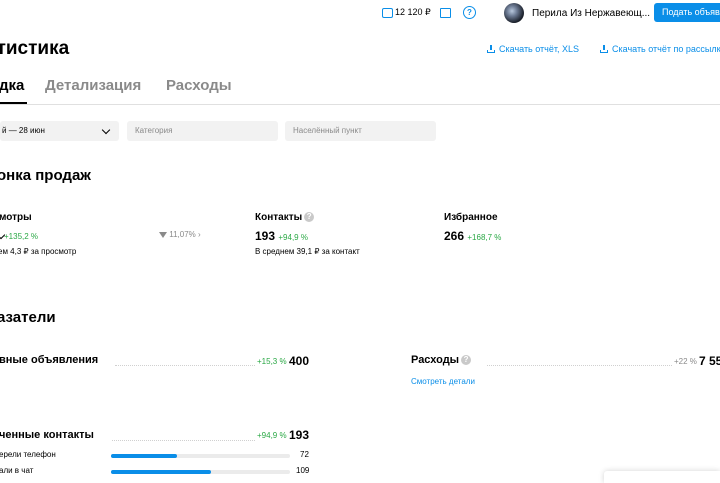  I want to click on received-contacts-change: +94,9 %, so click(272, 435).